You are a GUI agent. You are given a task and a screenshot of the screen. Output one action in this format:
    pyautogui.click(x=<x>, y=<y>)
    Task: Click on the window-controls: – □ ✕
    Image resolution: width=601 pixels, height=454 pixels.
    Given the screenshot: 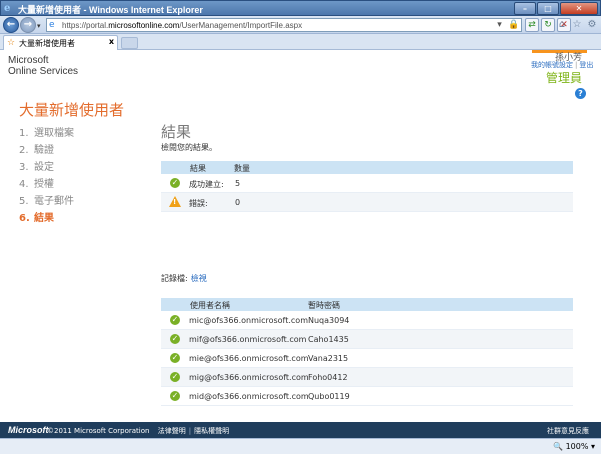 What is the action you would take?
    pyautogui.click(x=556, y=8)
    